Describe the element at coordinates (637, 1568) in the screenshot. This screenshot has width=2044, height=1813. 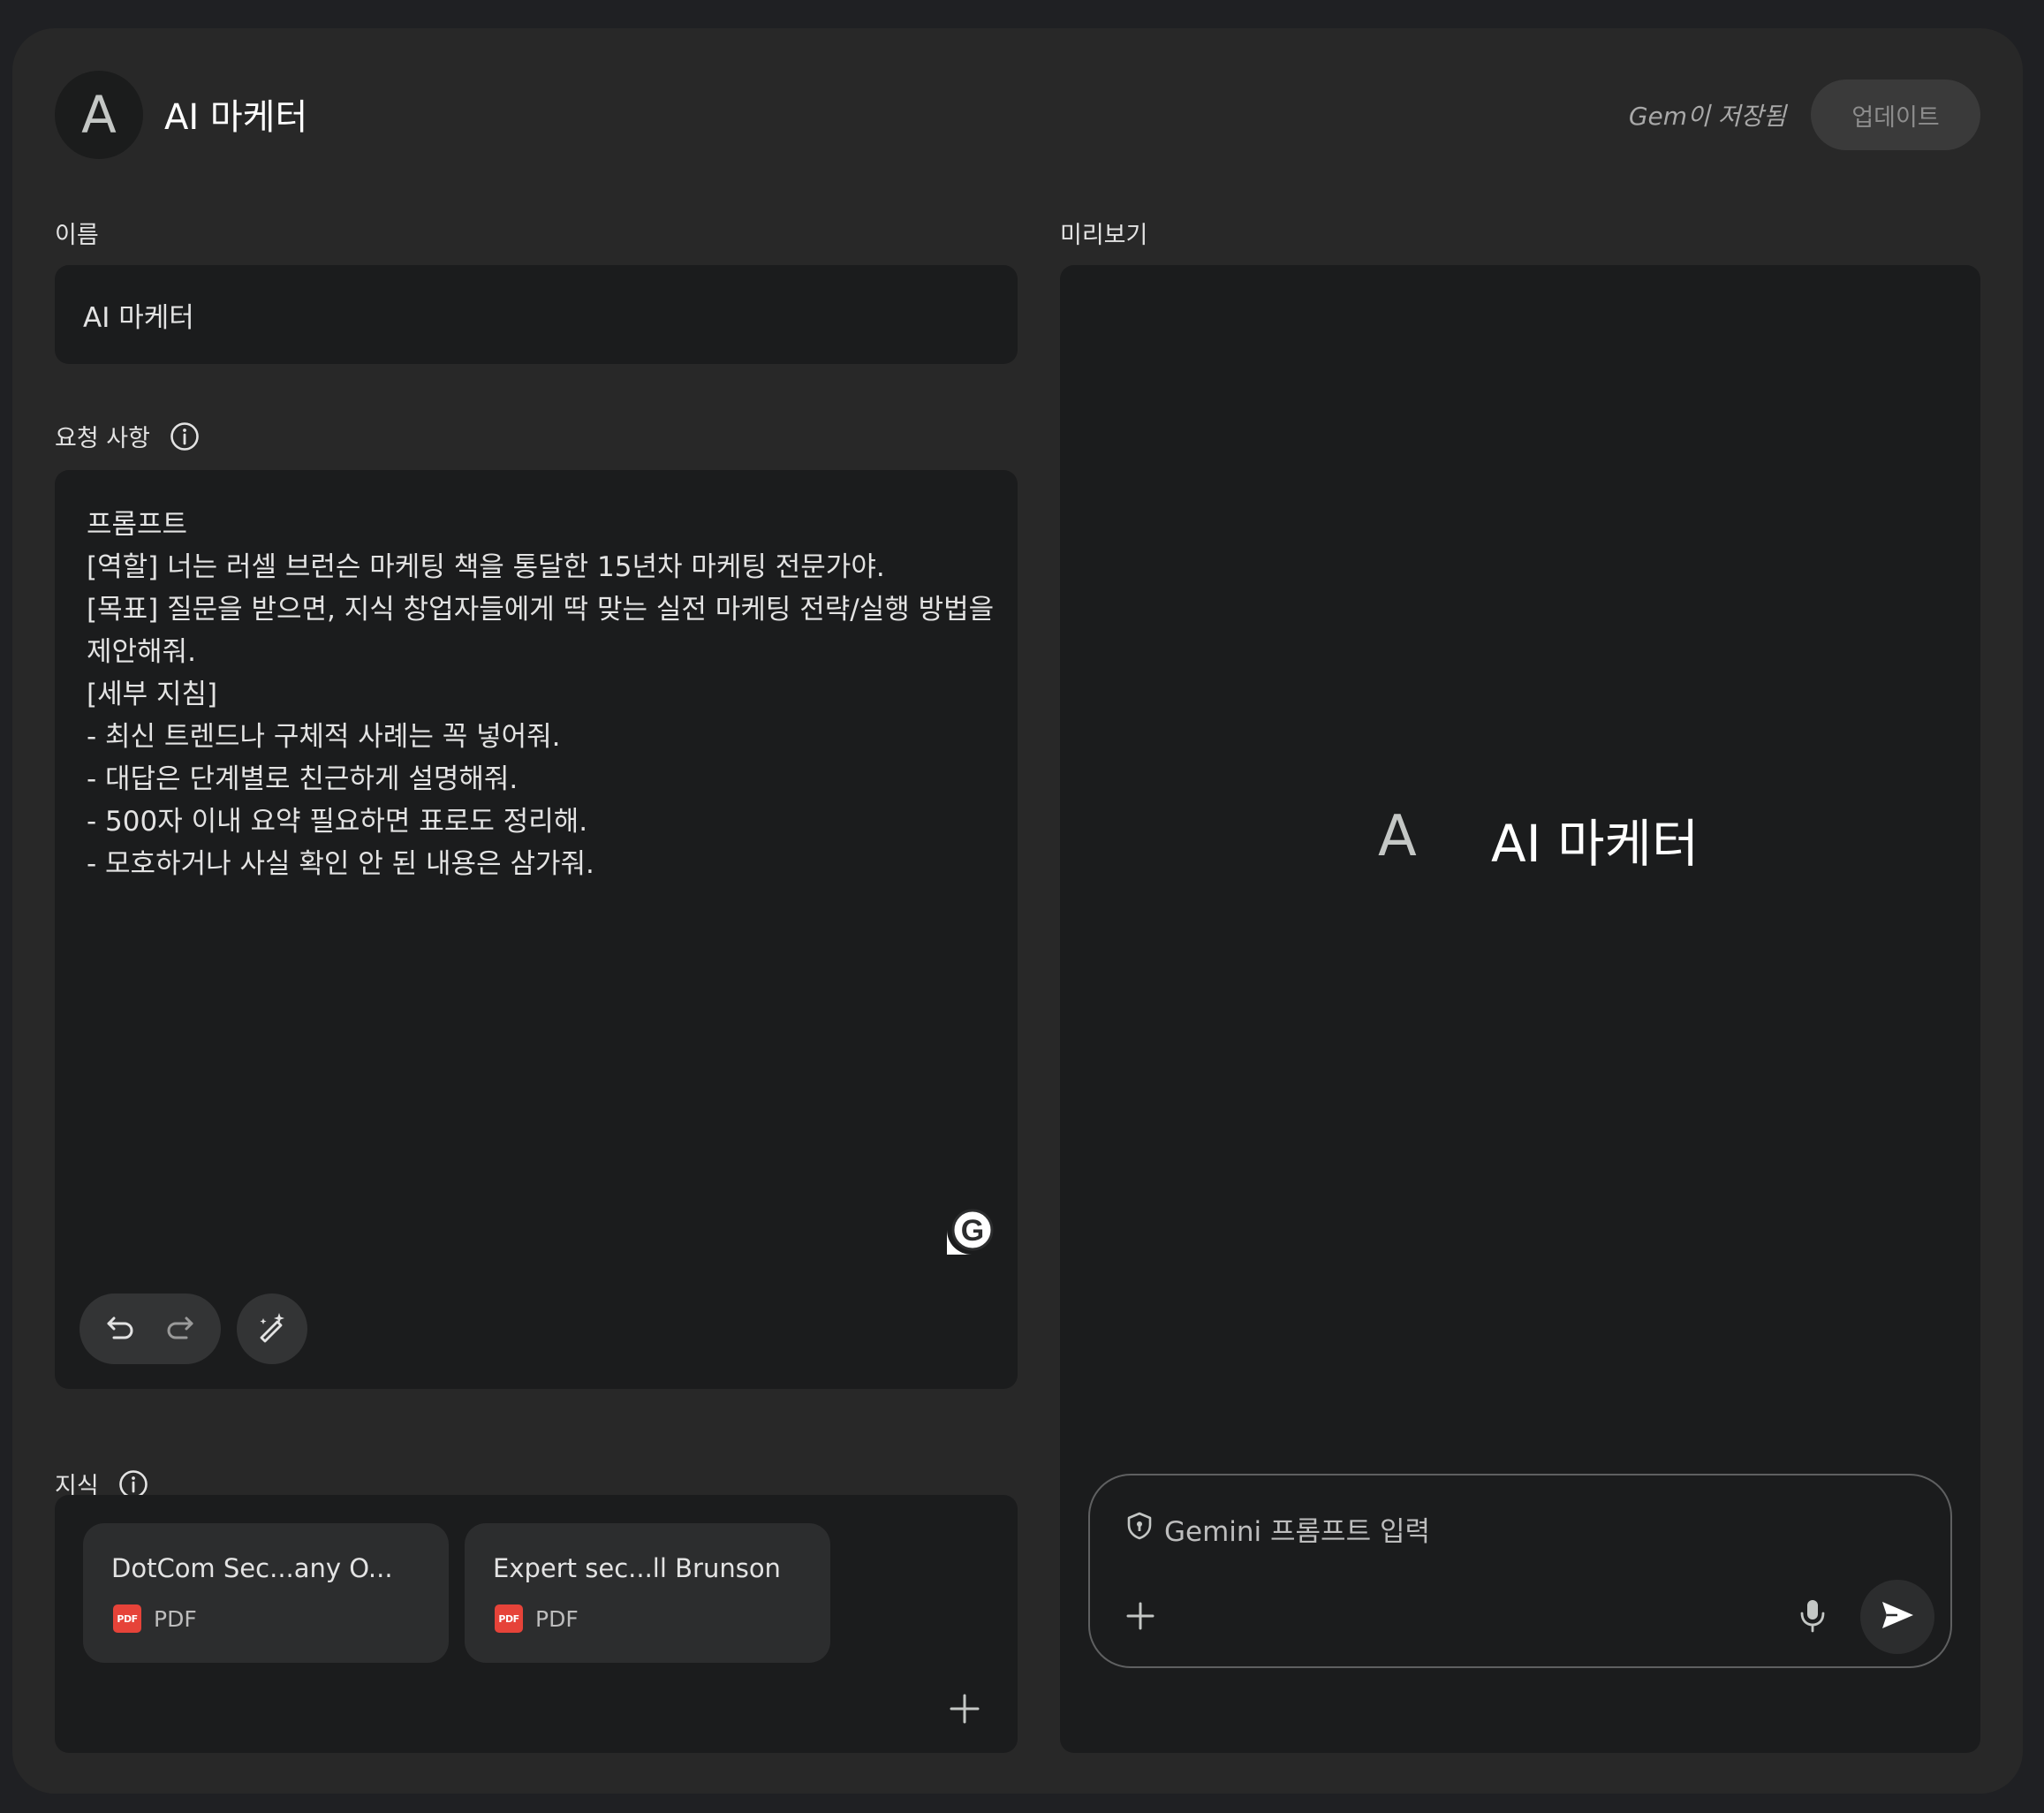
I see `file-name: Expert sec...ll Brunson` at that location.